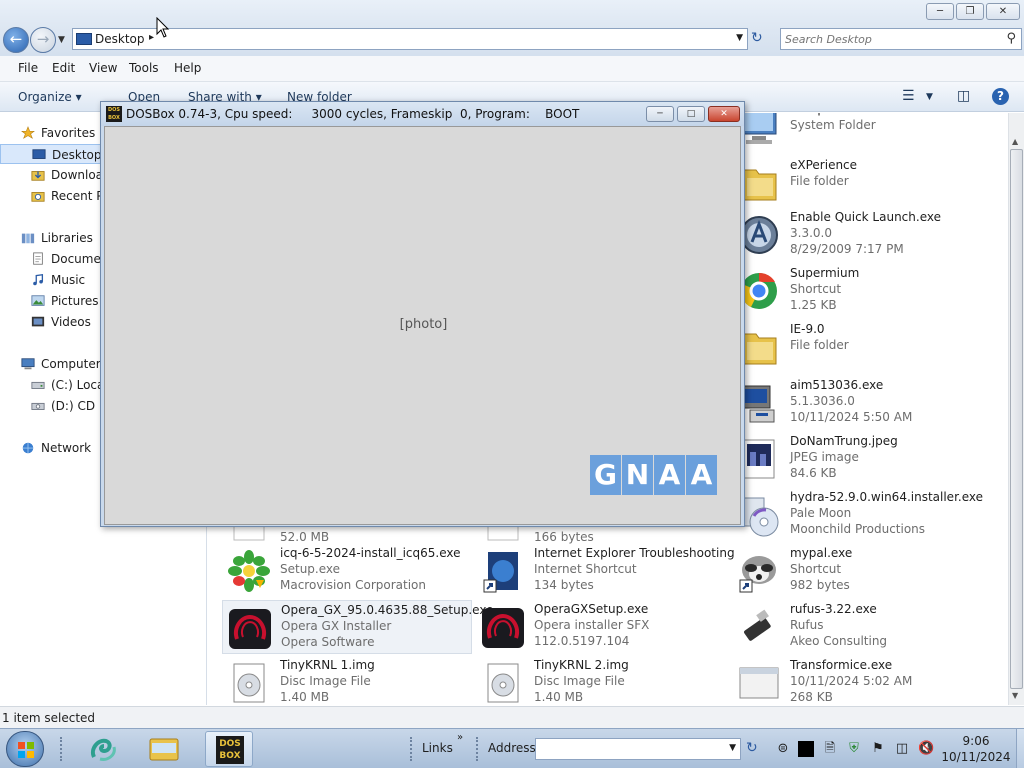 The width and height of the screenshot is (1024, 768). What do you see at coordinates (660, 114) in the screenshot?
I see `dosbox-minimize-button: ─` at bounding box center [660, 114].